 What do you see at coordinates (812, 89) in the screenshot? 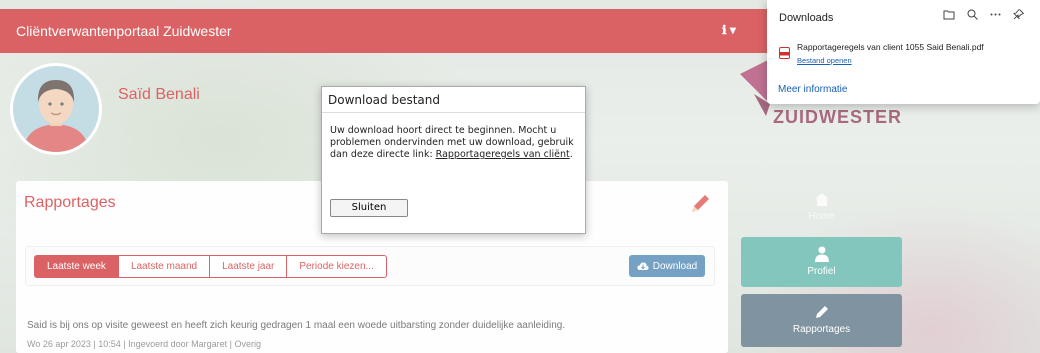
I see `more-info-link: Meer informatie` at bounding box center [812, 89].